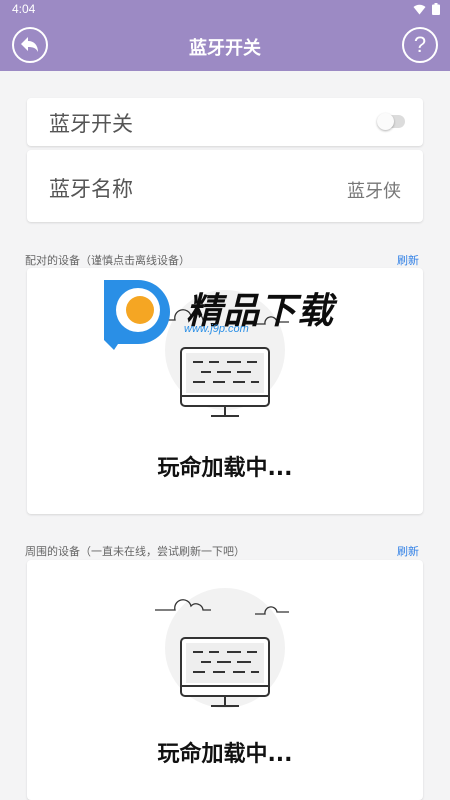 Image resolution: width=450 pixels, height=800 pixels. I want to click on nearby-devices-header: 周围的设备（一直未在线，尝试刷新一下吧） 刷新, so click(223, 550).